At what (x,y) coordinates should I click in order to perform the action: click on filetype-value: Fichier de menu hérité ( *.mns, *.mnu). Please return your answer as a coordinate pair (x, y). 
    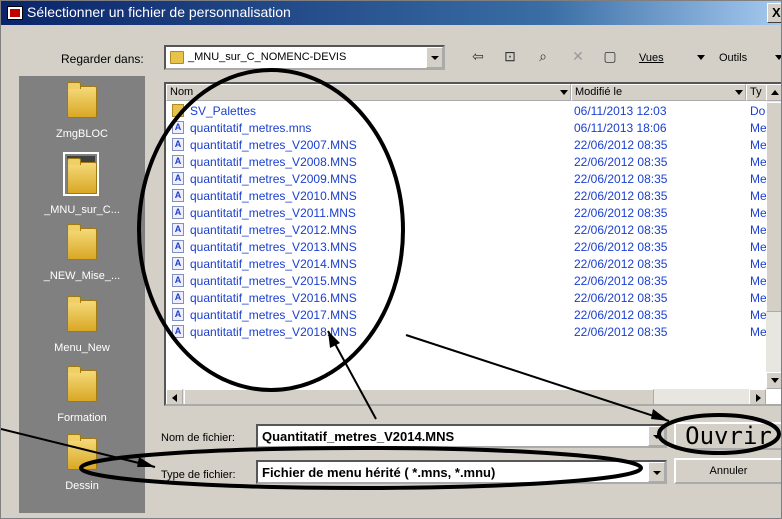
    Looking at the image, I should click on (379, 472).